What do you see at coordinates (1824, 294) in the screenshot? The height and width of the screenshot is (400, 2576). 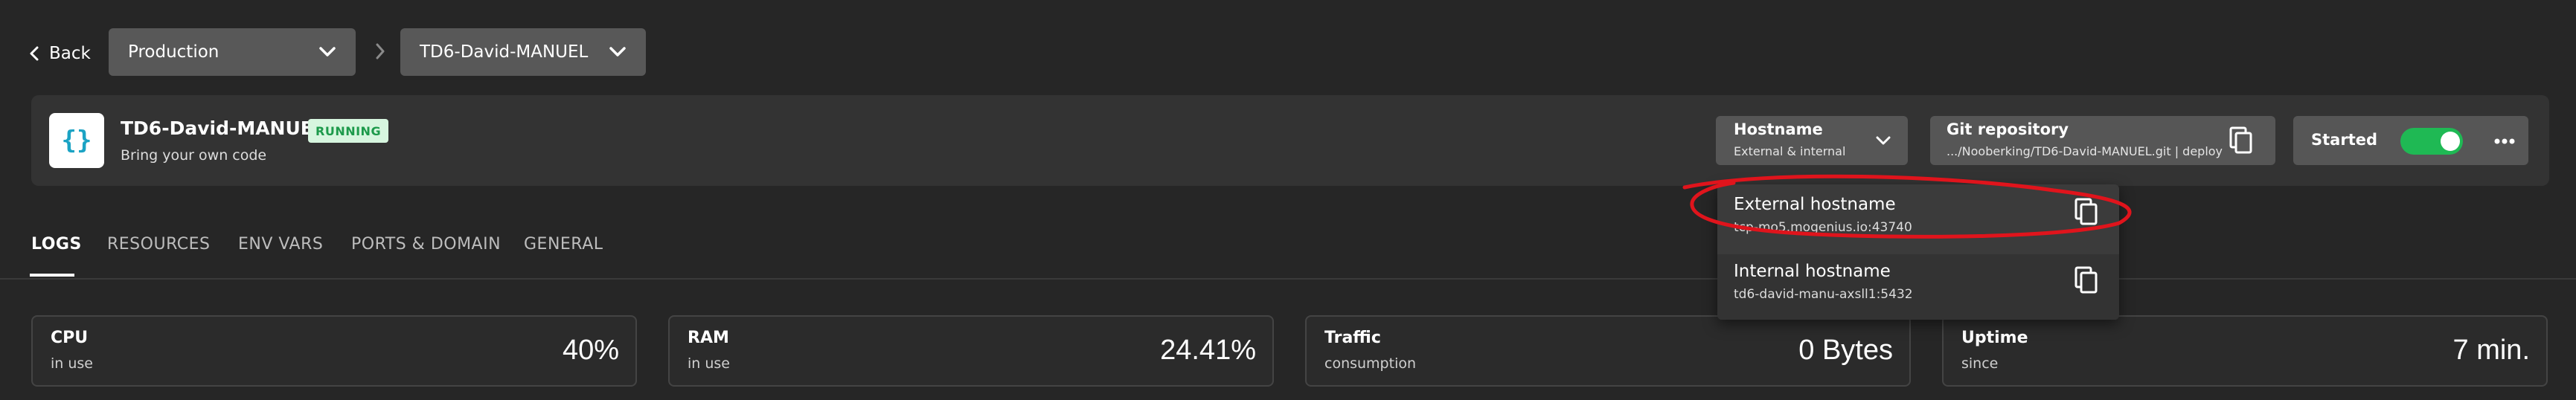 I see `internal-hostname-value: td6-david-manu-axsll1:5432` at bounding box center [1824, 294].